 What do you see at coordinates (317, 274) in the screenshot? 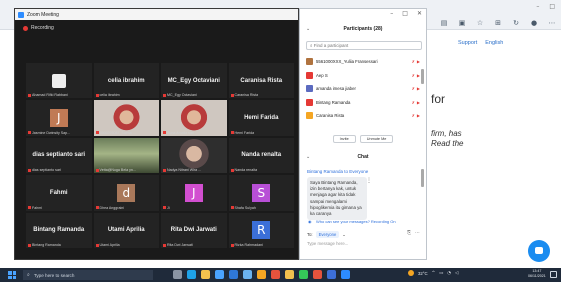
I see `chrome-icon` at bounding box center [317, 274].